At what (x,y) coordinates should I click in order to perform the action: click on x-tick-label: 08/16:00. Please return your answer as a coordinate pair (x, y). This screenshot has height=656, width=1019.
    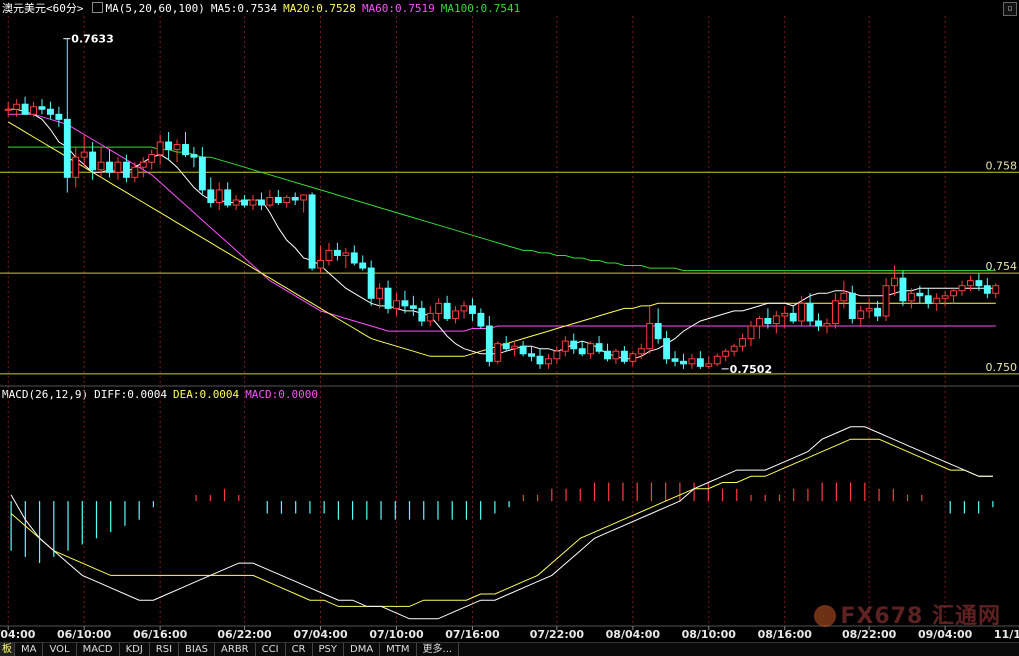
    Looking at the image, I should click on (785, 634).